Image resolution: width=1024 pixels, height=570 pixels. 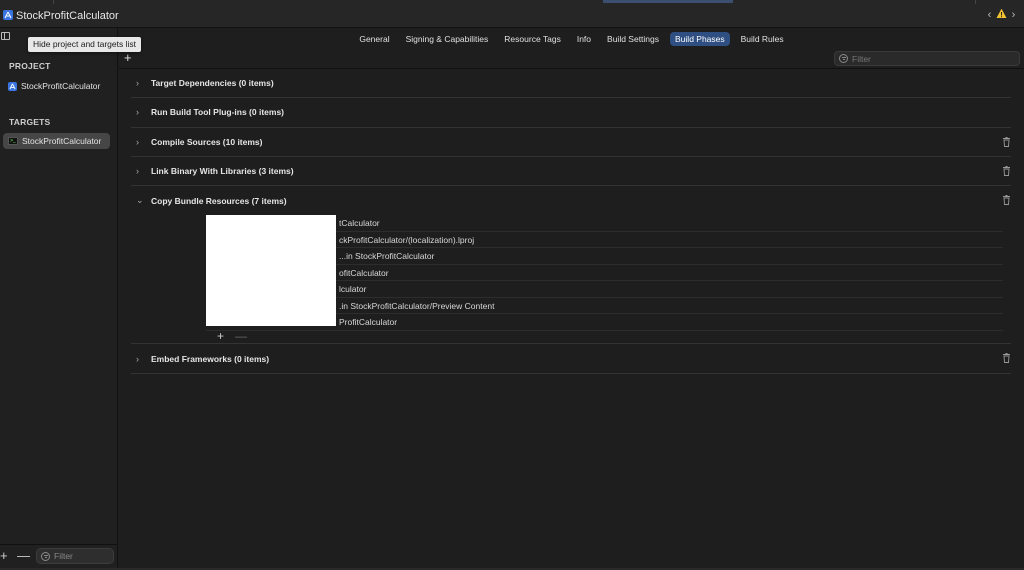 What do you see at coordinates (571, 359) in the screenshot?
I see `phase-embed-frameworks: › Embed Frameworks (0 items)` at bounding box center [571, 359].